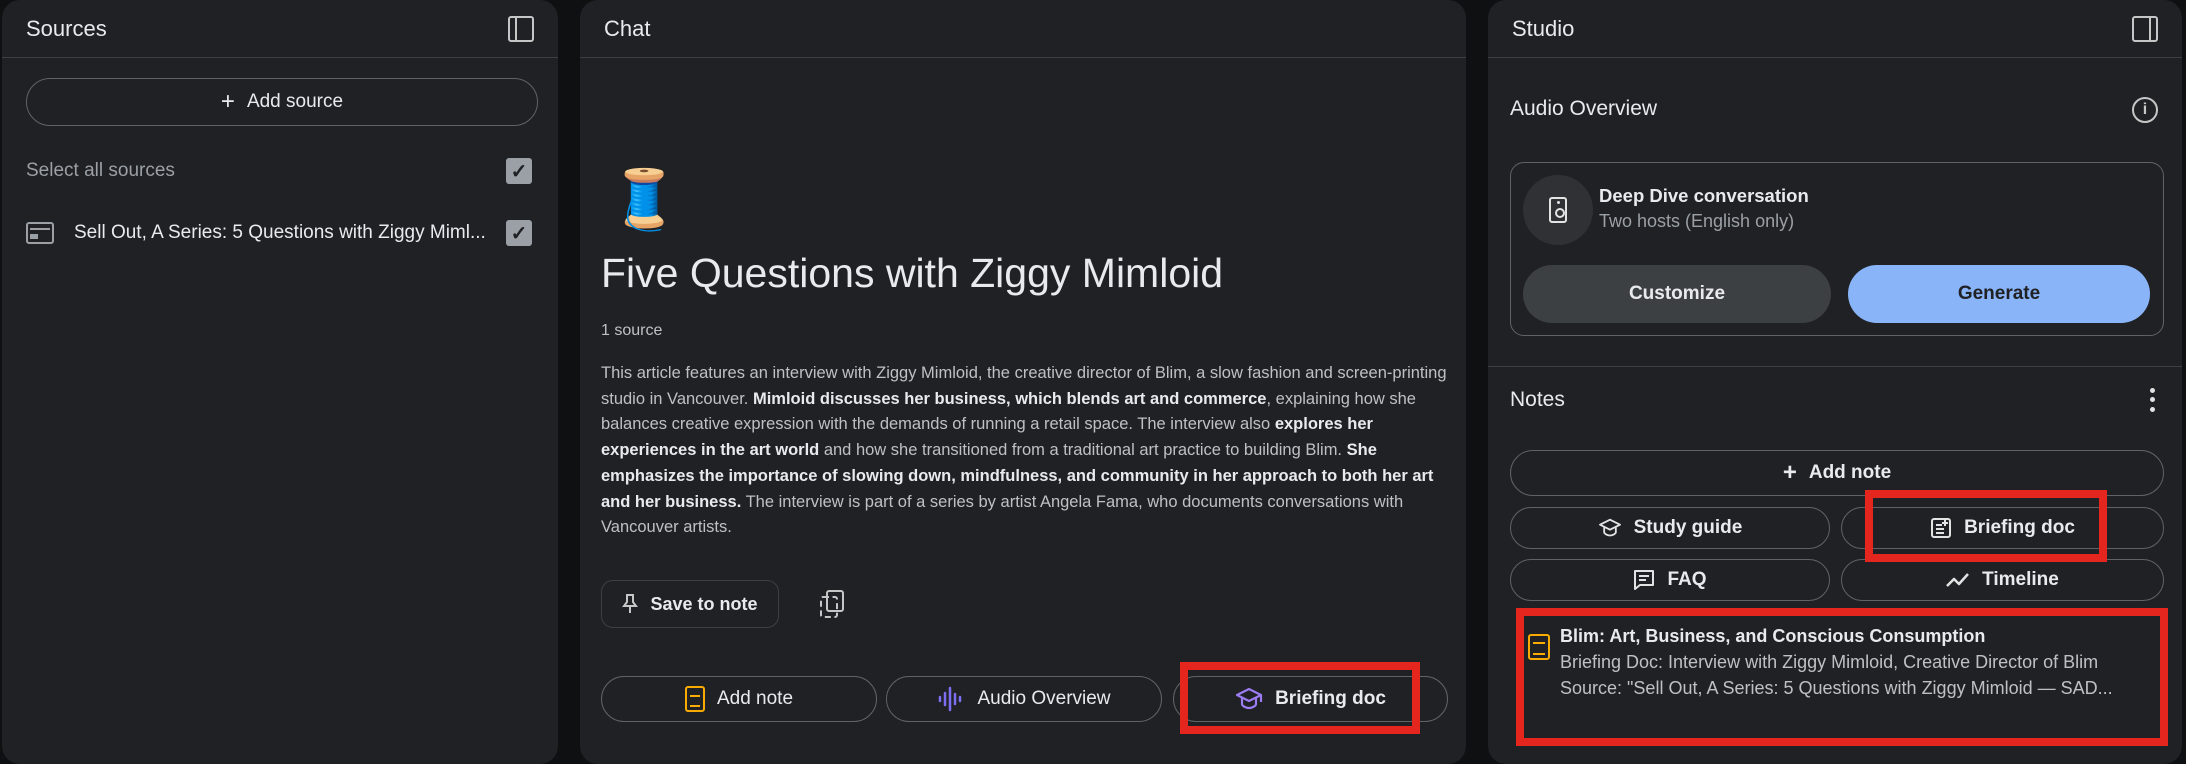 This screenshot has width=2186, height=764. Describe the element at coordinates (2152, 400) in the screenshot. I see `more-vert-icon` at that location.